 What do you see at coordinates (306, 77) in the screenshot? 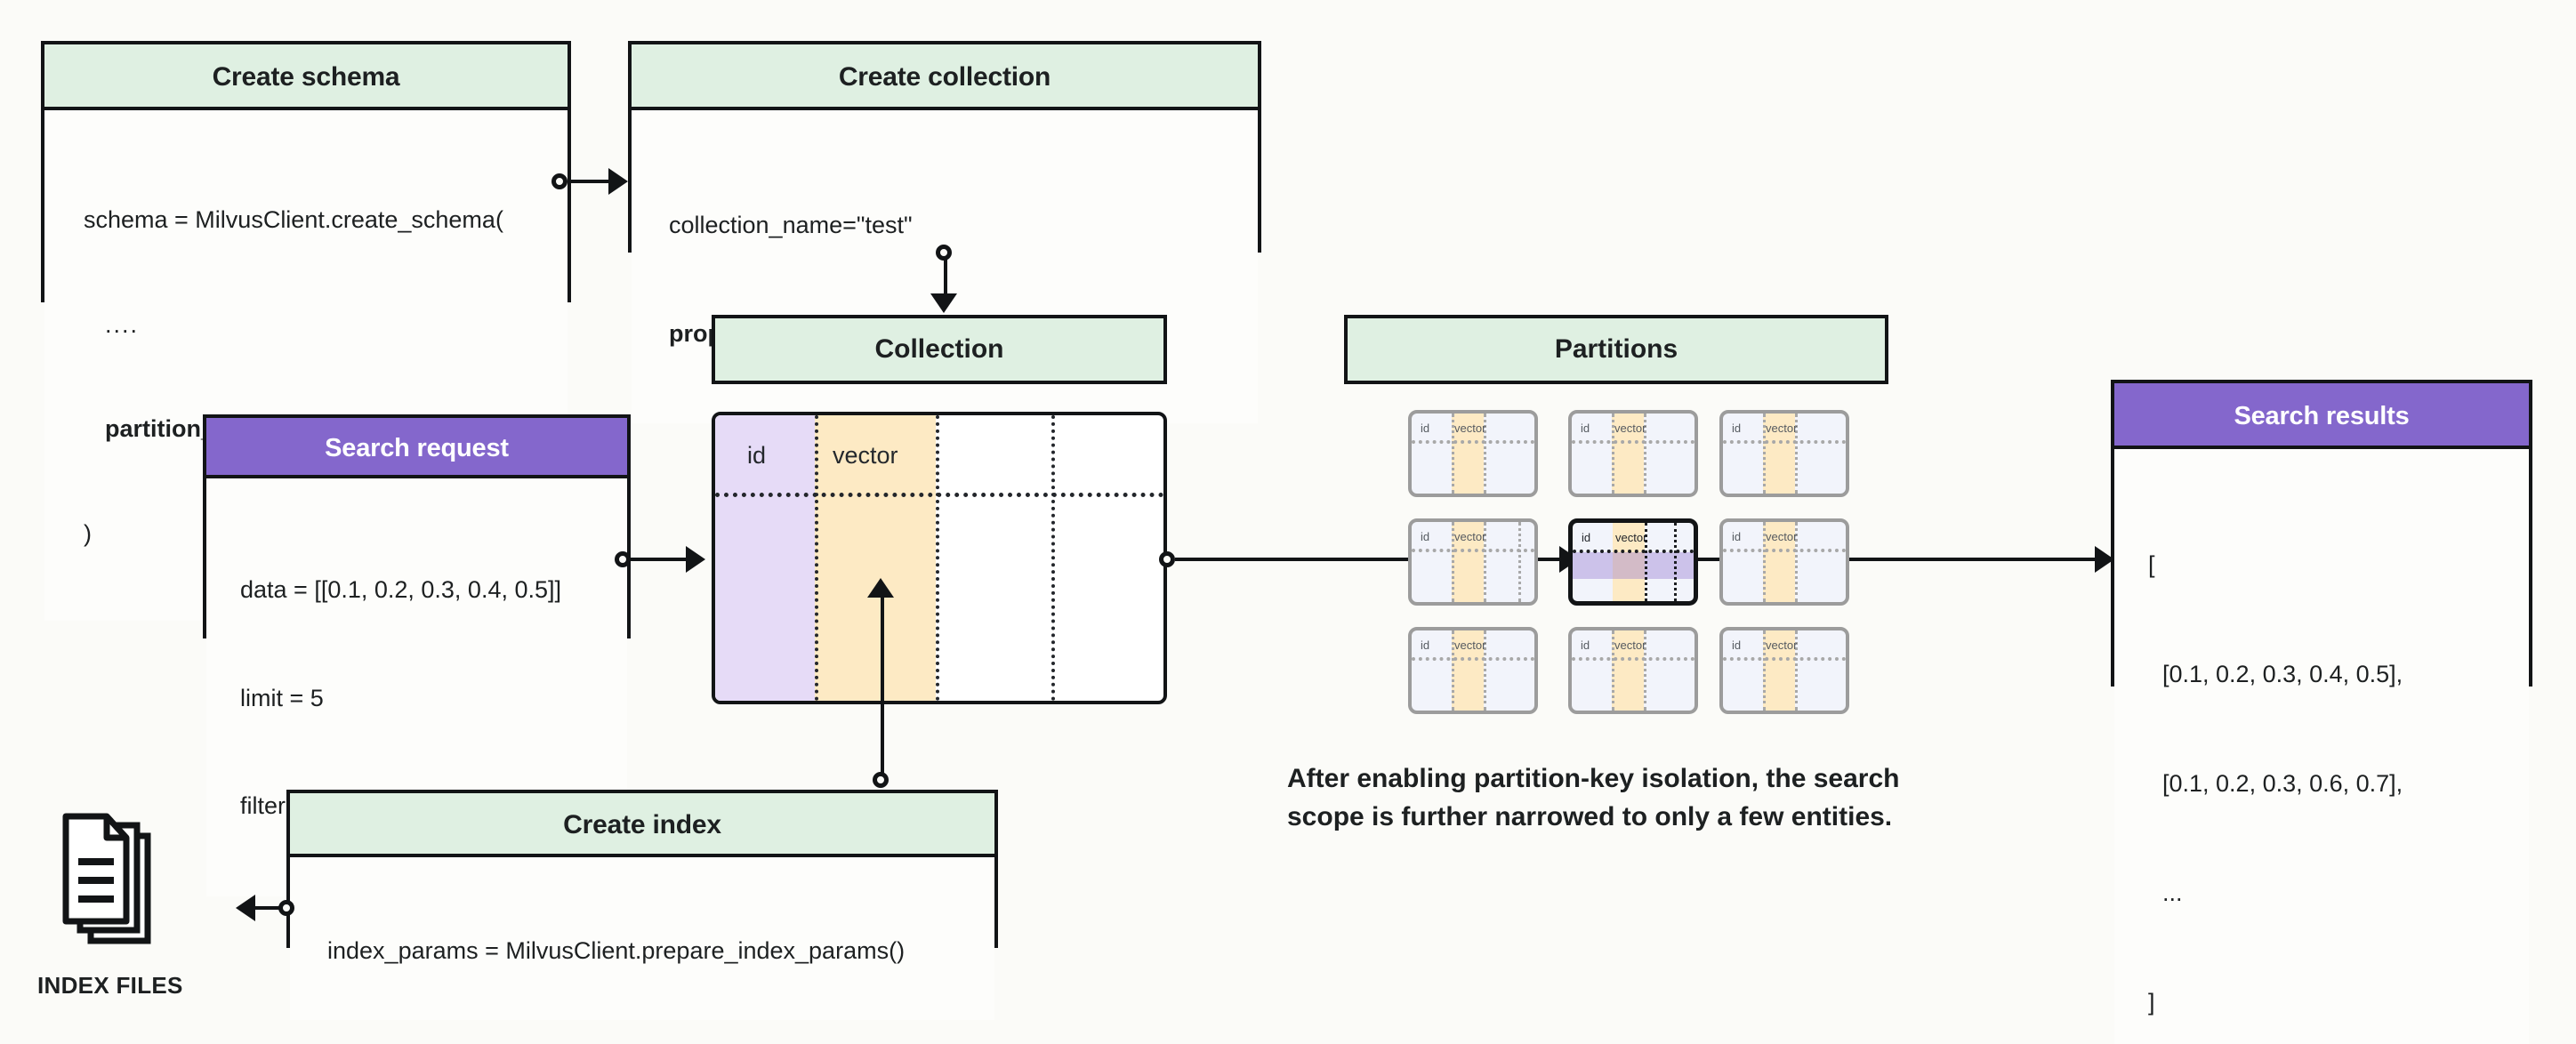
I see `create-schema-title: Create schema` at bounding box center [306, 77].